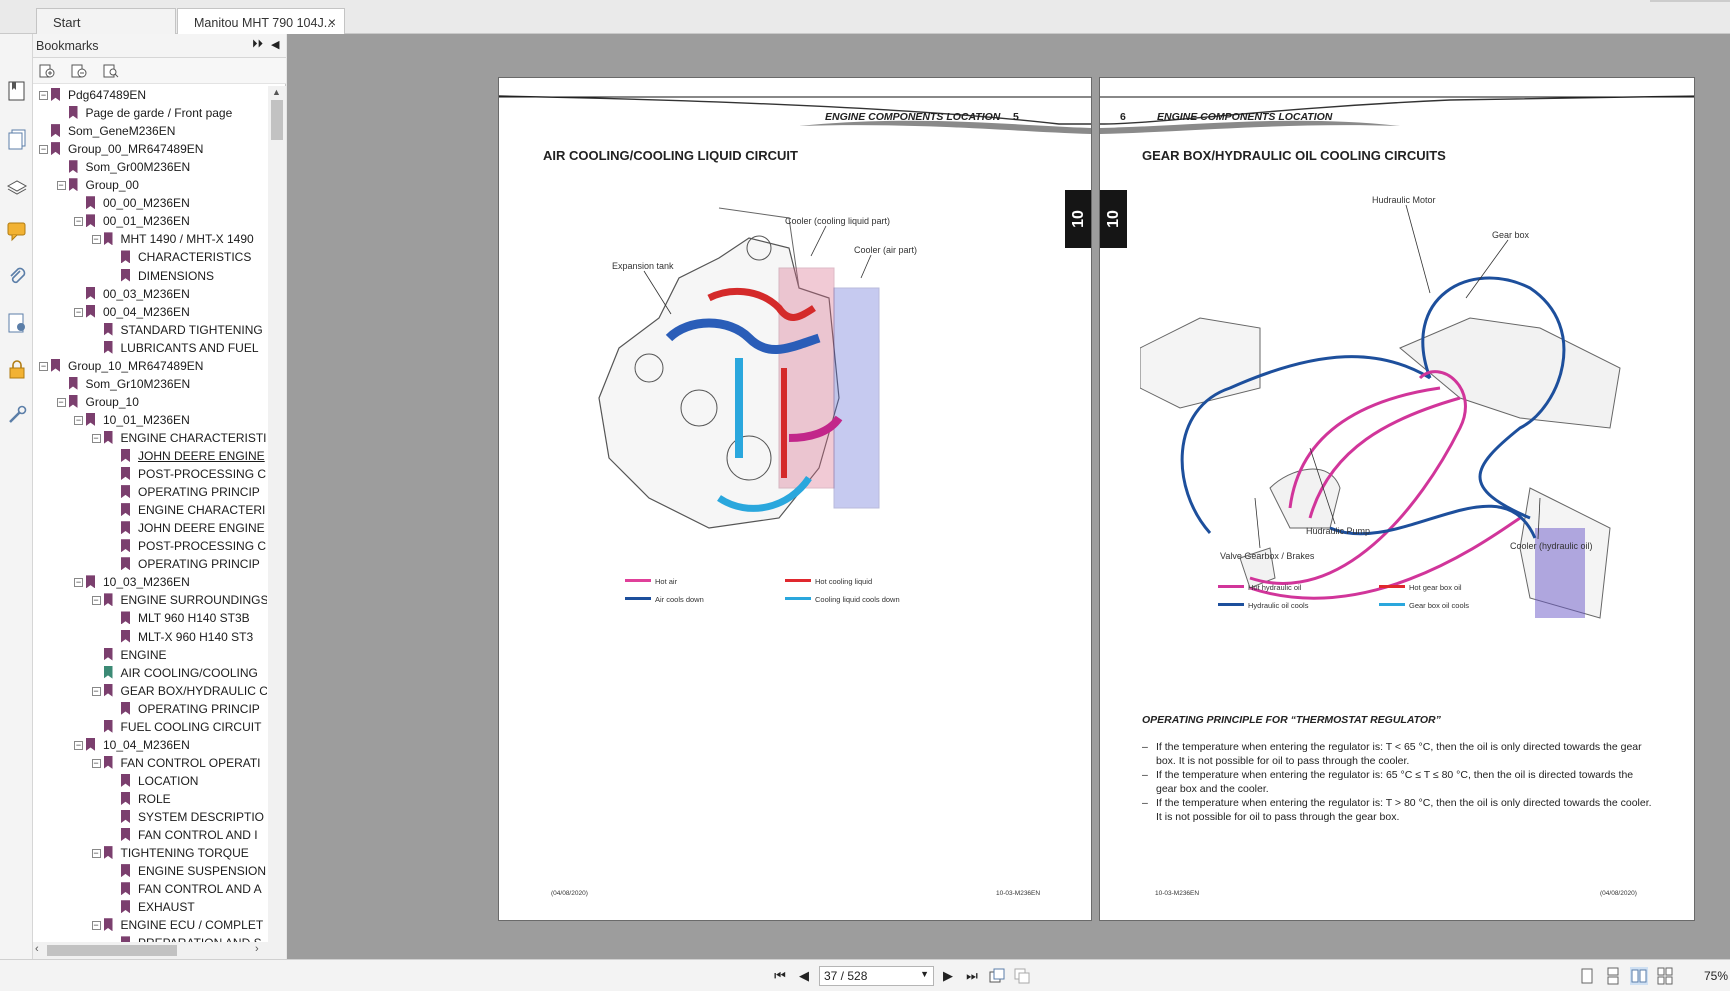  I want to click on bookmark-item: Som_Gr10M236EN, so click(162, 384).